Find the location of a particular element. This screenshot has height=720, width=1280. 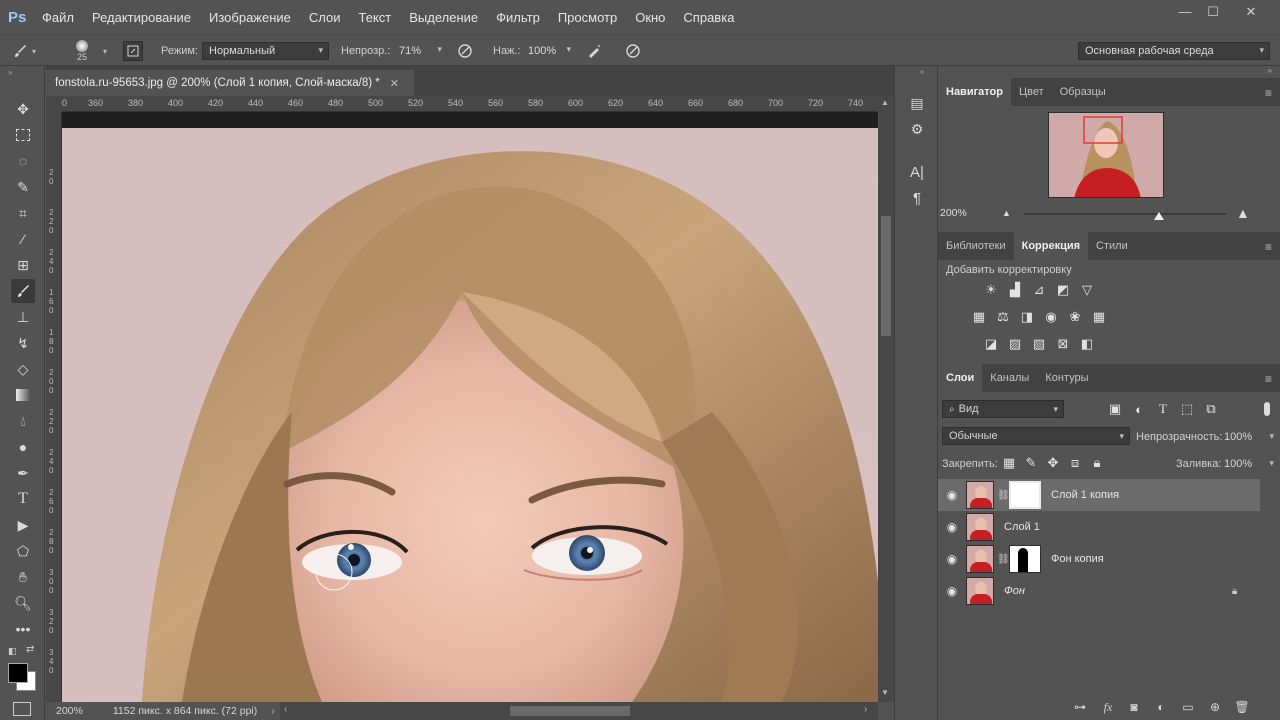

zoom-slider-thumb is located at coordinates (1159, 216).